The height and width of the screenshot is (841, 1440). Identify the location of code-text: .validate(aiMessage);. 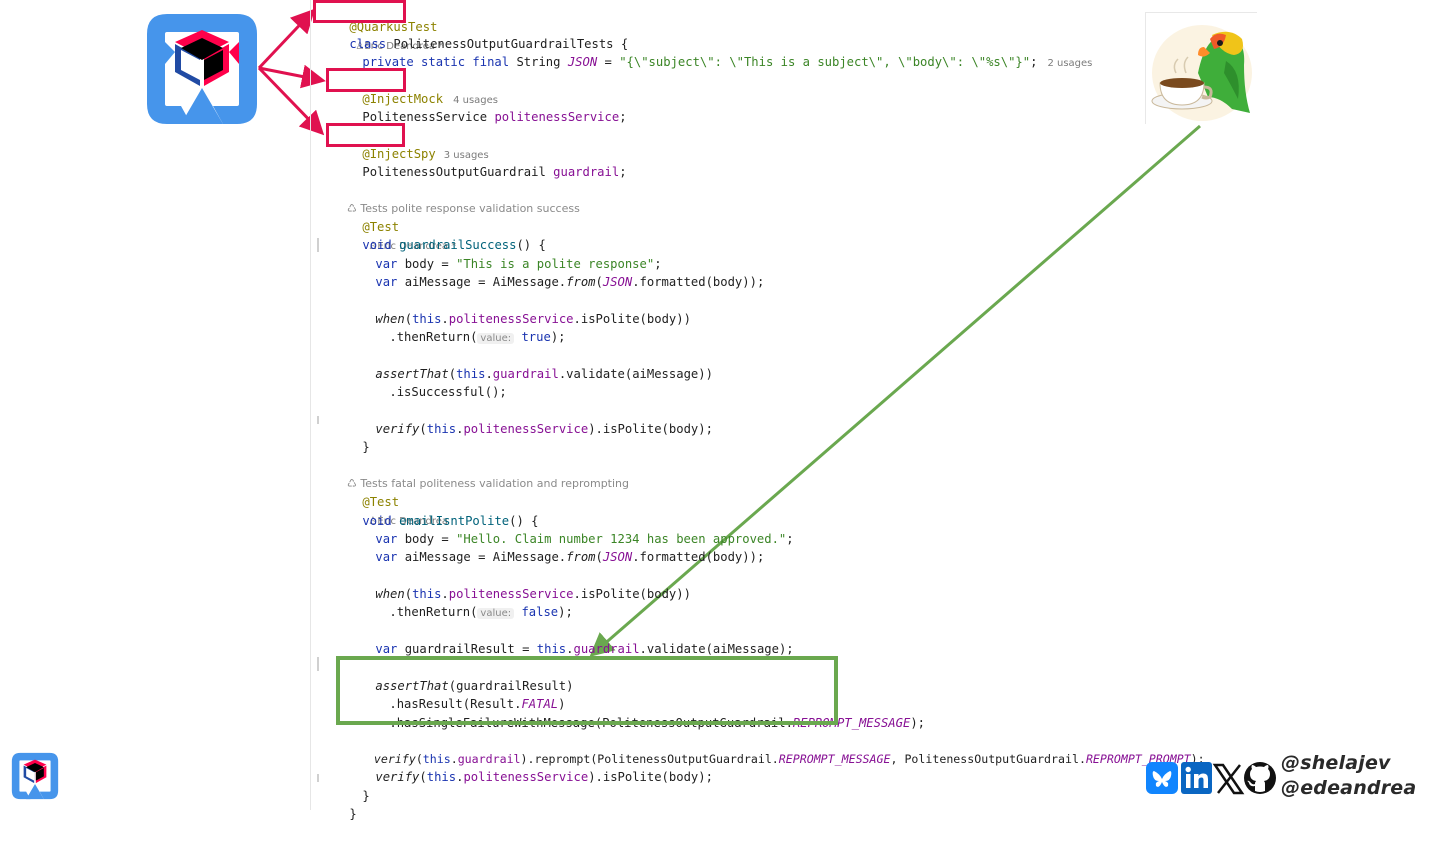
(716, 649).